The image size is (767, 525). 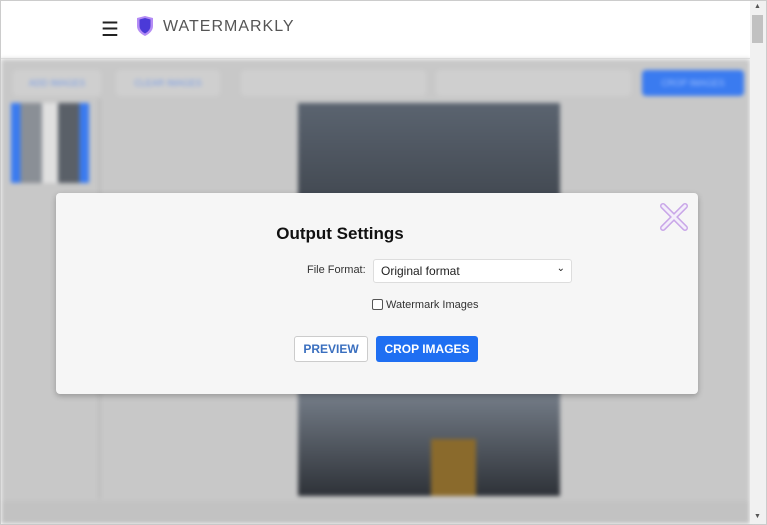 I want to click on shield-icon, so click(x=145, y=26).